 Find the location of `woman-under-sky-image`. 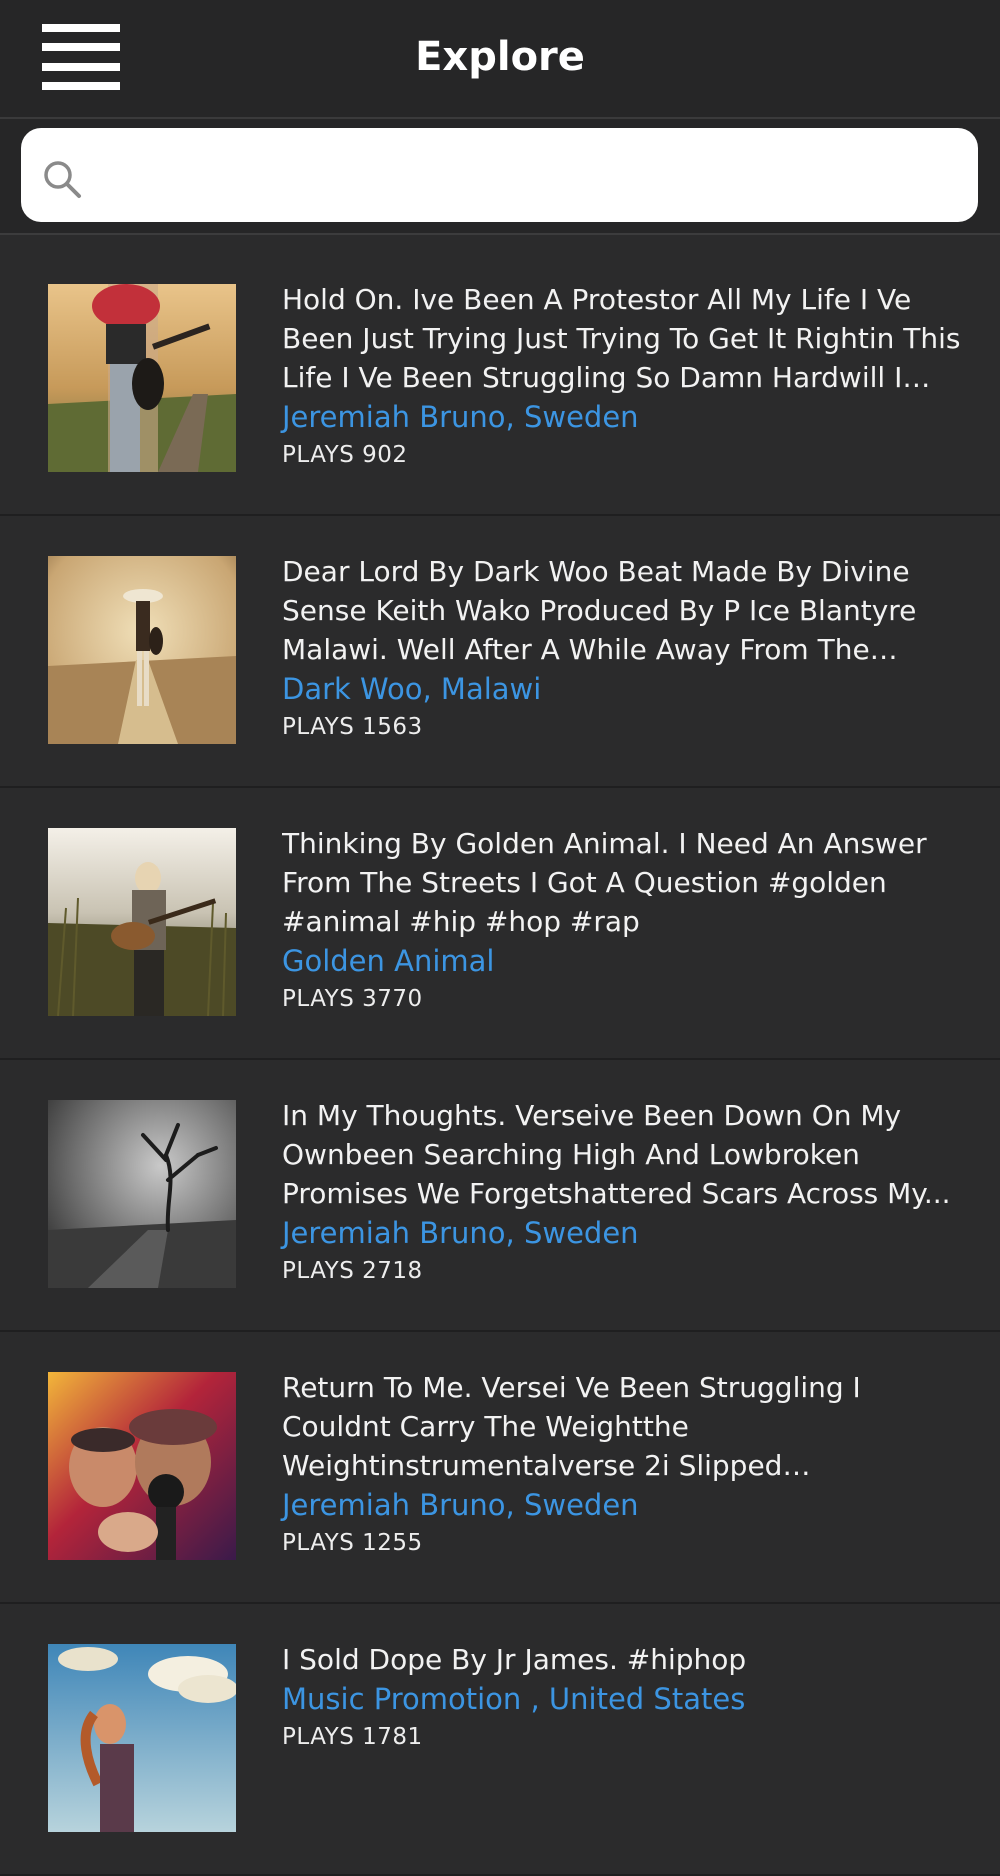

woman-under-sky-image is located at coordinates (142, 1738).